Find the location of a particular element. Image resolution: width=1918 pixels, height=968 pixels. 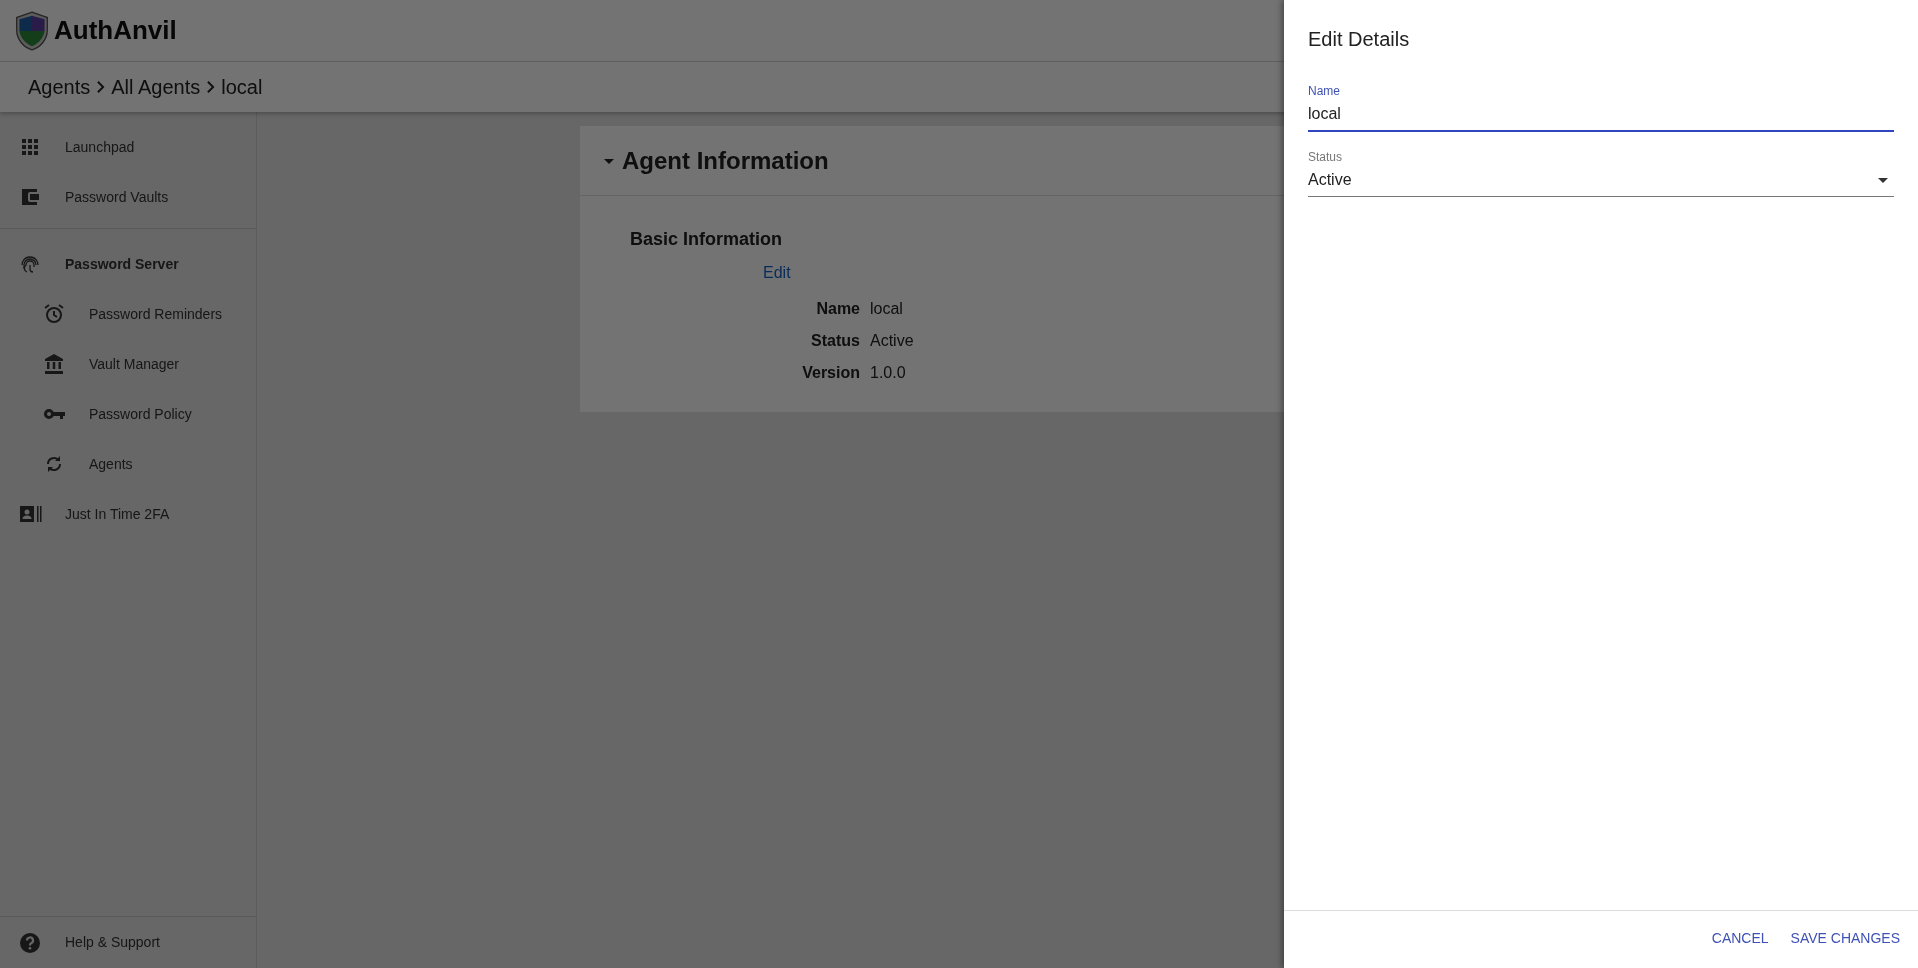

detail-label: Status is located at coordinates (835, 341).